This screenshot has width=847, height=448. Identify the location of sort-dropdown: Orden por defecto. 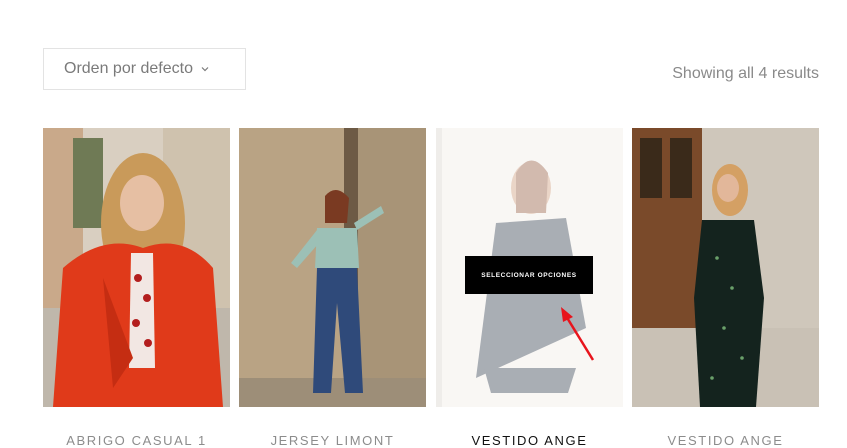
(144, 69).